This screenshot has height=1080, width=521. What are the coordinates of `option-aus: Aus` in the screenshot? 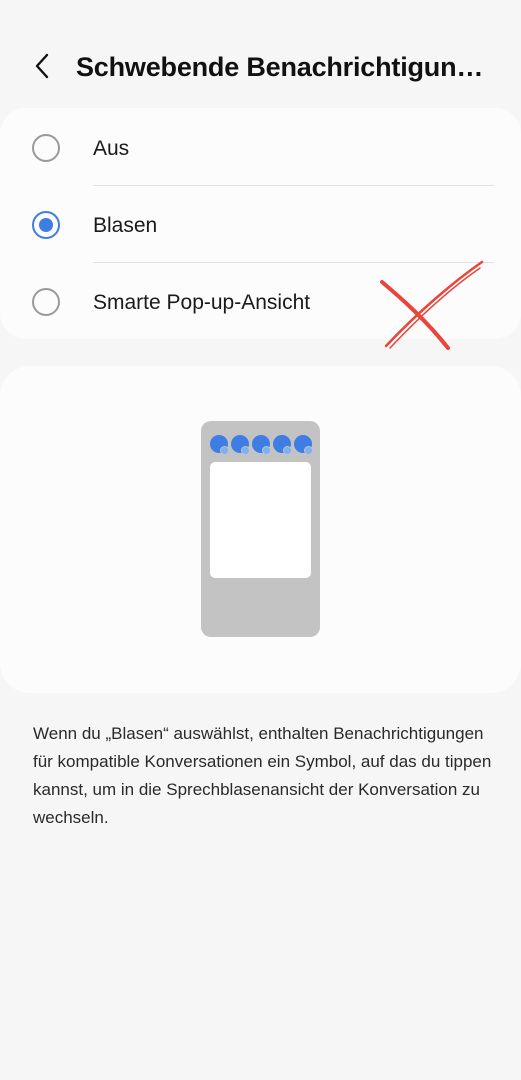 It's located at (260, 148).